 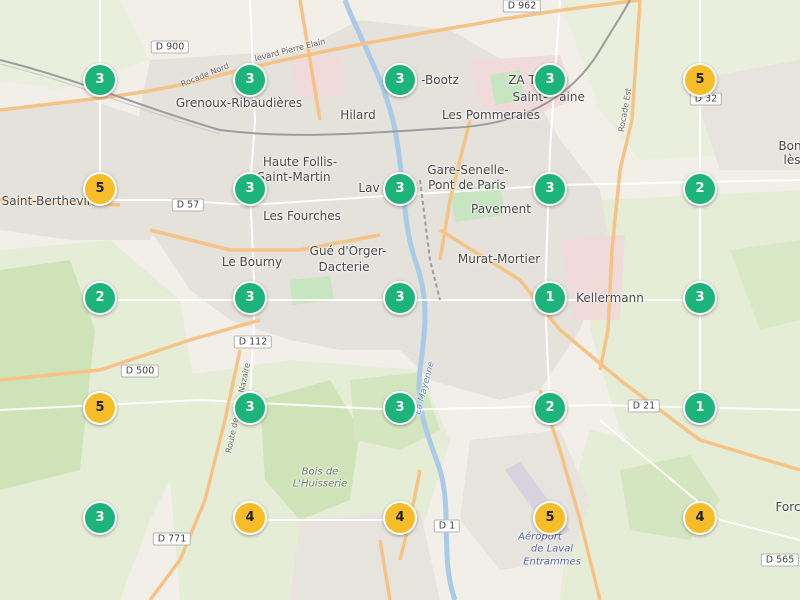 I want to click on road-shield: D 771, so click(x=172, y=539).